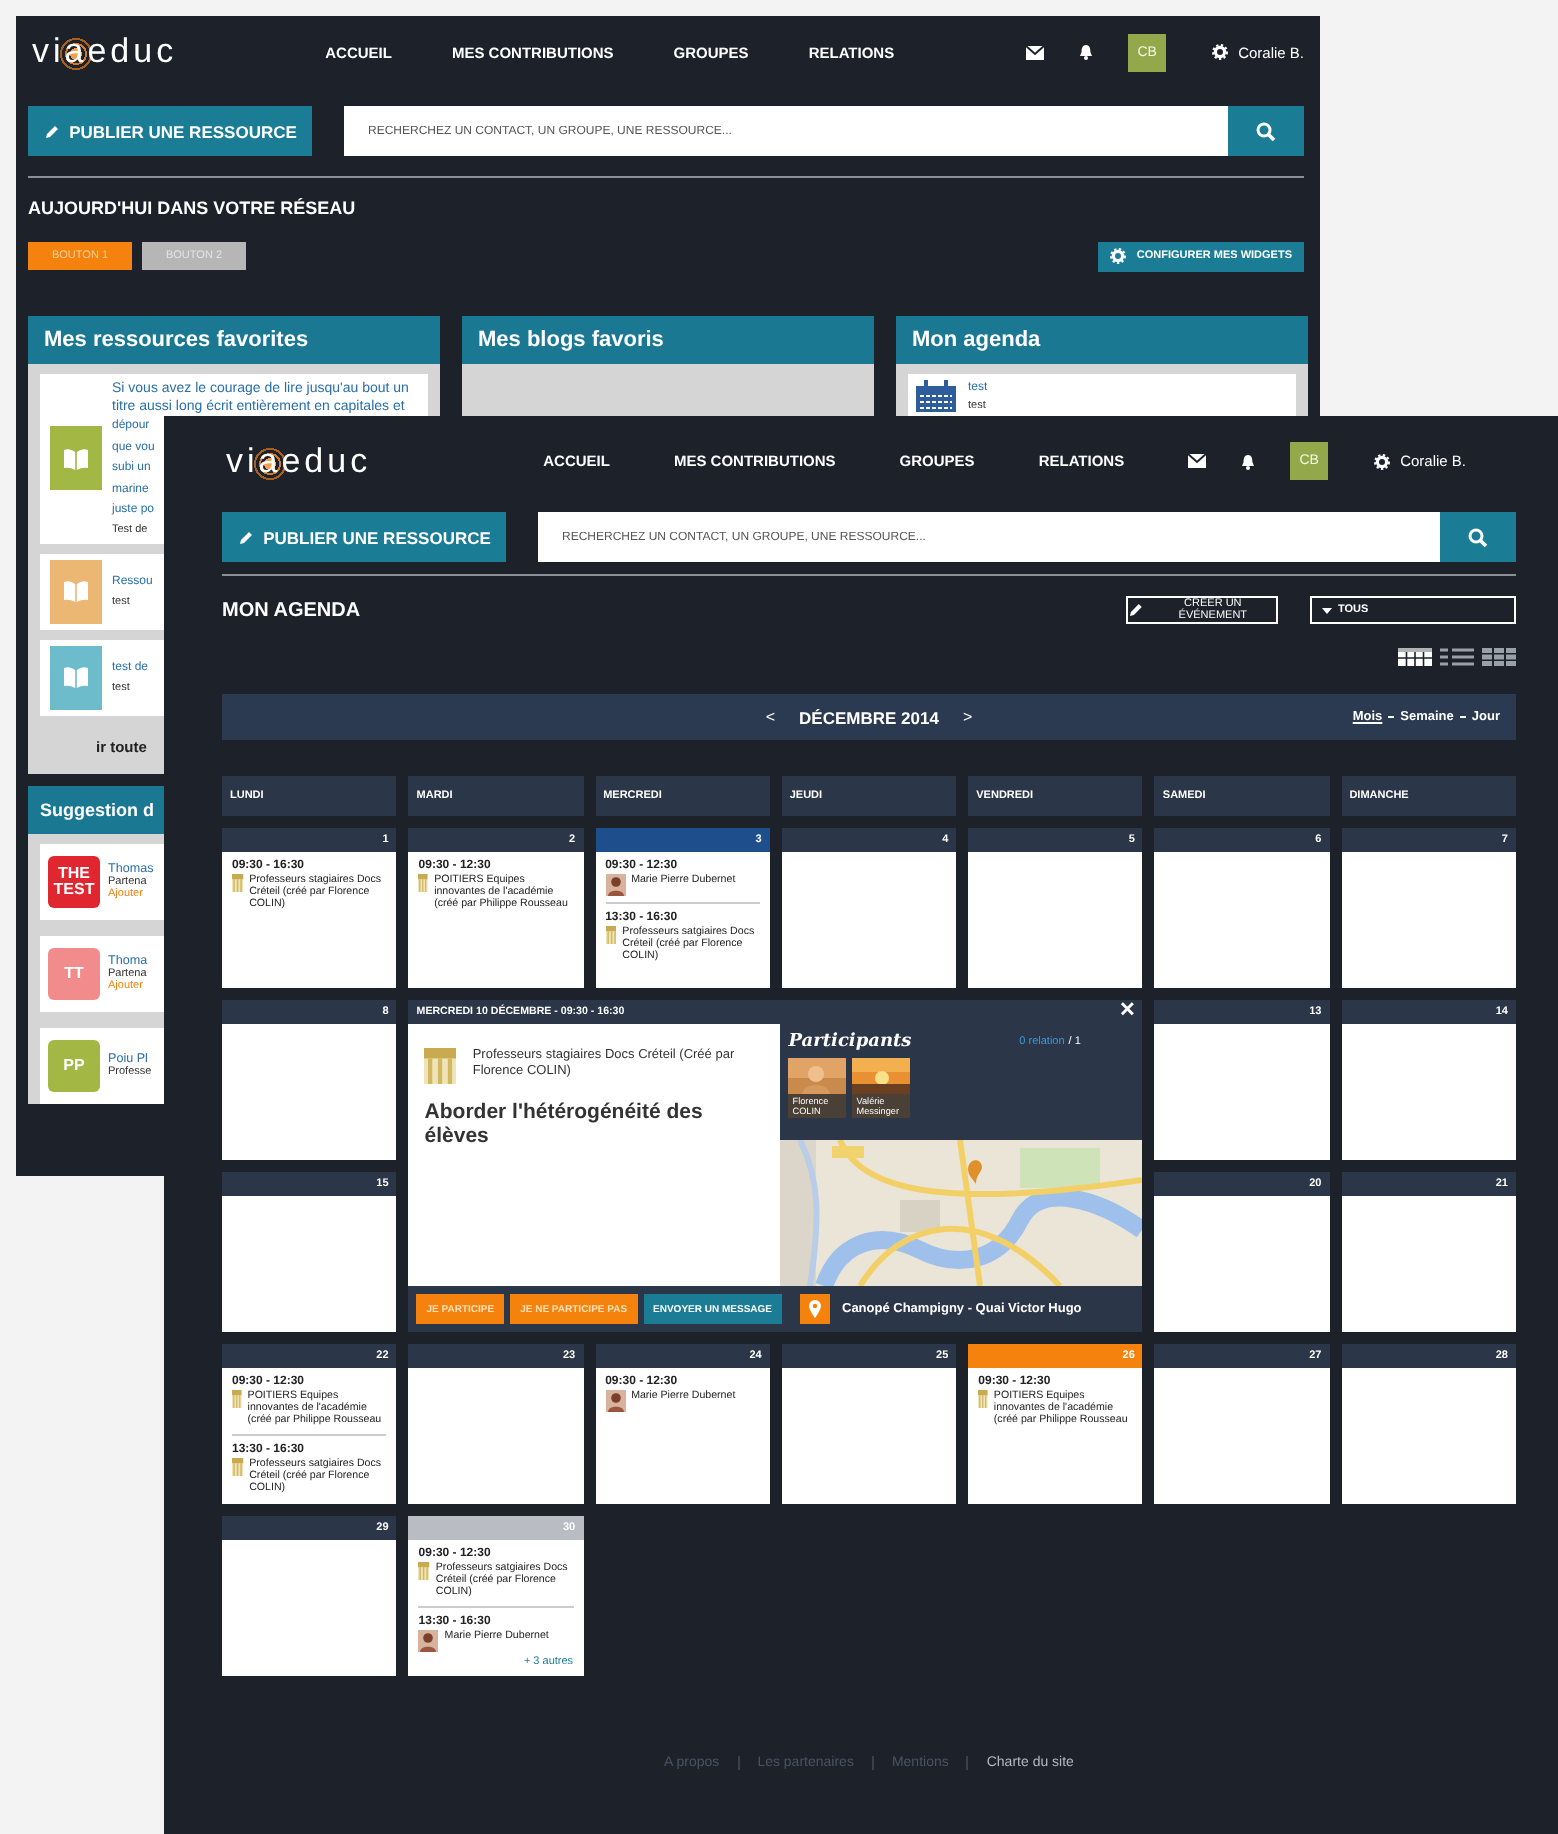 The height and width of the screenshot is (1834, 1558). What do you see at coordinates (815, 1309) in the screenshot?
I see `location-pin-icon` at bounding box center [815, 1309].